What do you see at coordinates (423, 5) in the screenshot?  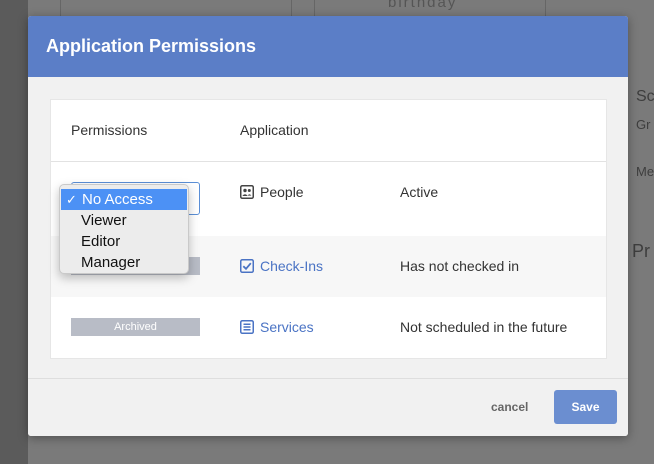 I see `background-birthday-label: birthday` at bounding box center [423, 5].